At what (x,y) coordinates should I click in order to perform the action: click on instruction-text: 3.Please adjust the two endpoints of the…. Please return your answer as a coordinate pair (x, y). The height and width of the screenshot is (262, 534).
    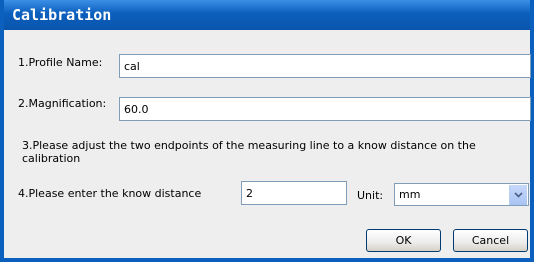
    Looking at the image, I should click on (249, 152).